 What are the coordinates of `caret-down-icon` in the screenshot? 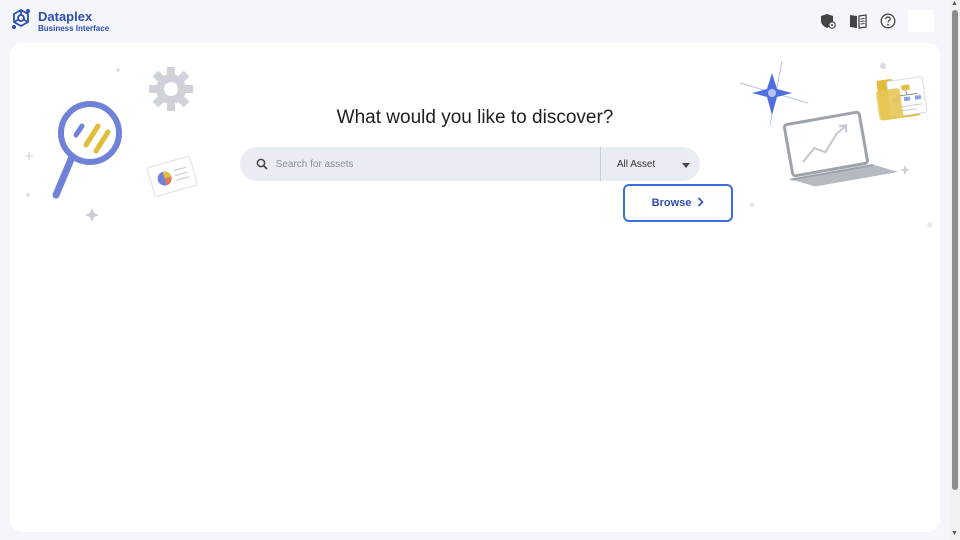 It's located at (686, 164).